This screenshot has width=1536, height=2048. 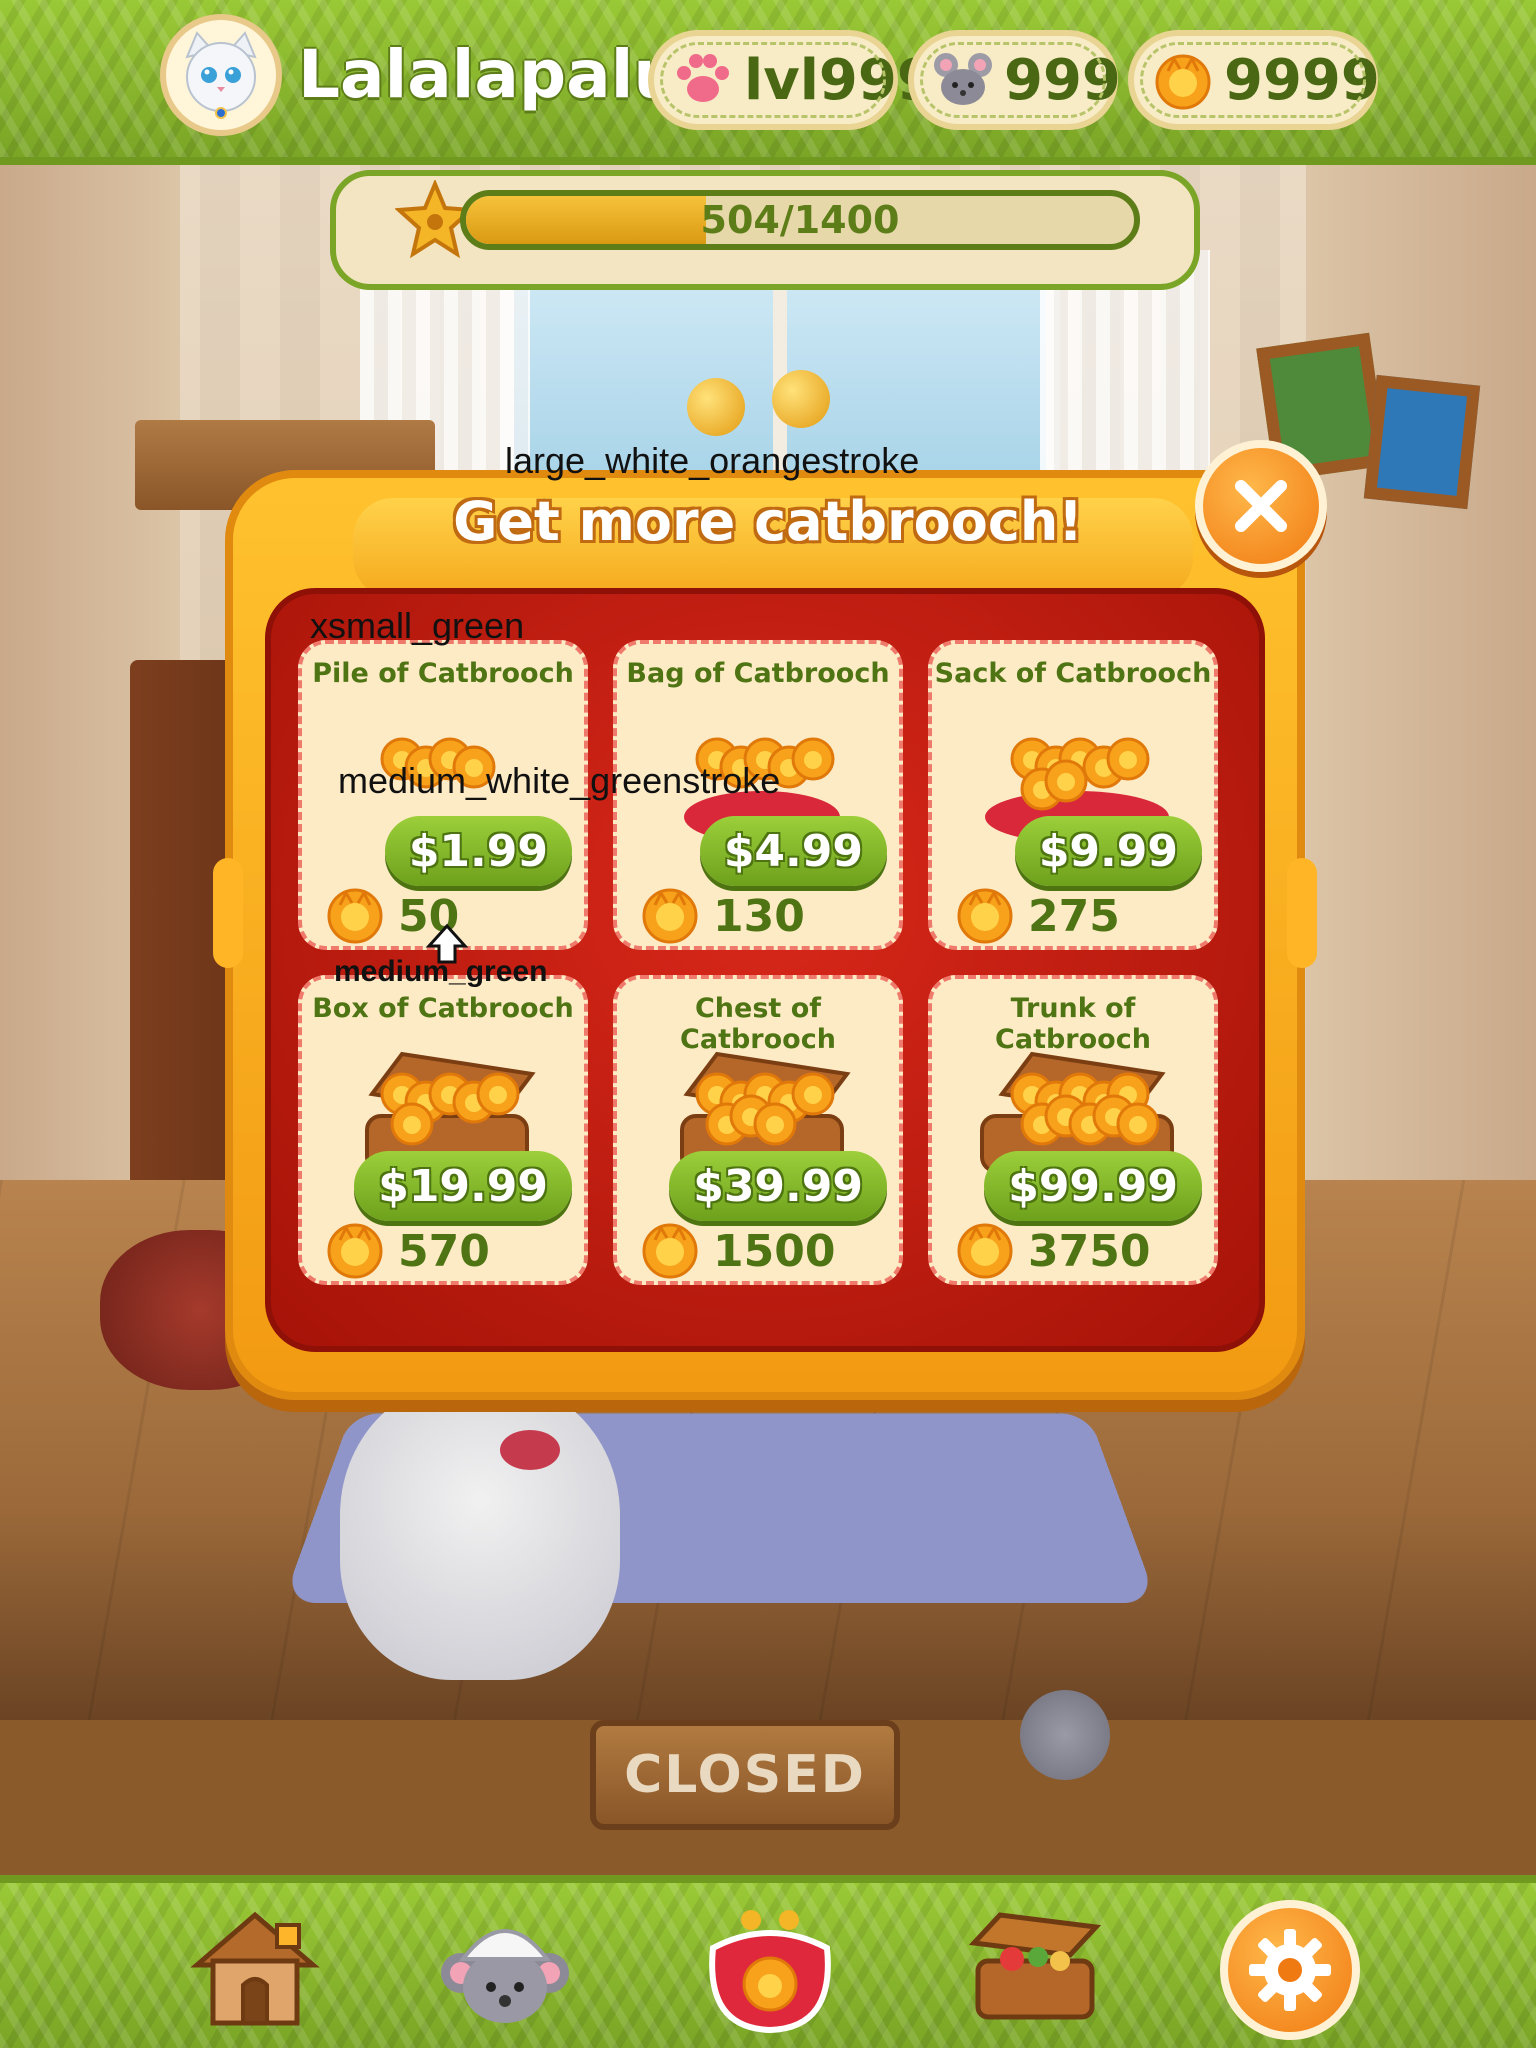 What do you see at coordinates (1089, 1251) in the screenshot?
I see `catbrooch-amount-value: 3750` at bounding box center [1089, 1251].